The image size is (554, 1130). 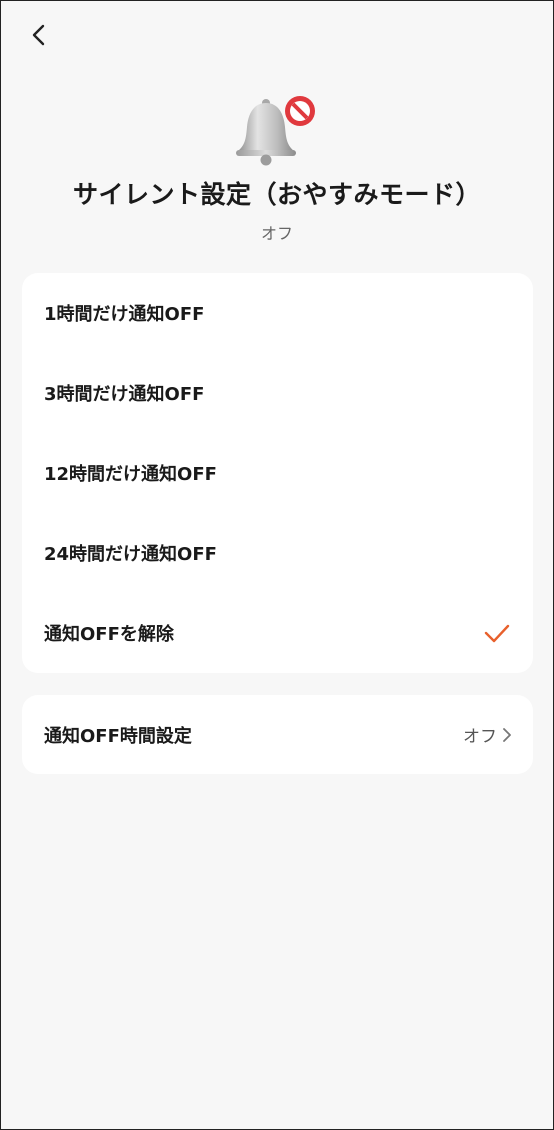 What do you see at coordinates (276, 194) in the screenshot?
I see `page-title: サイレント設定（おやすみモード）` at bounding box center [276, 194].